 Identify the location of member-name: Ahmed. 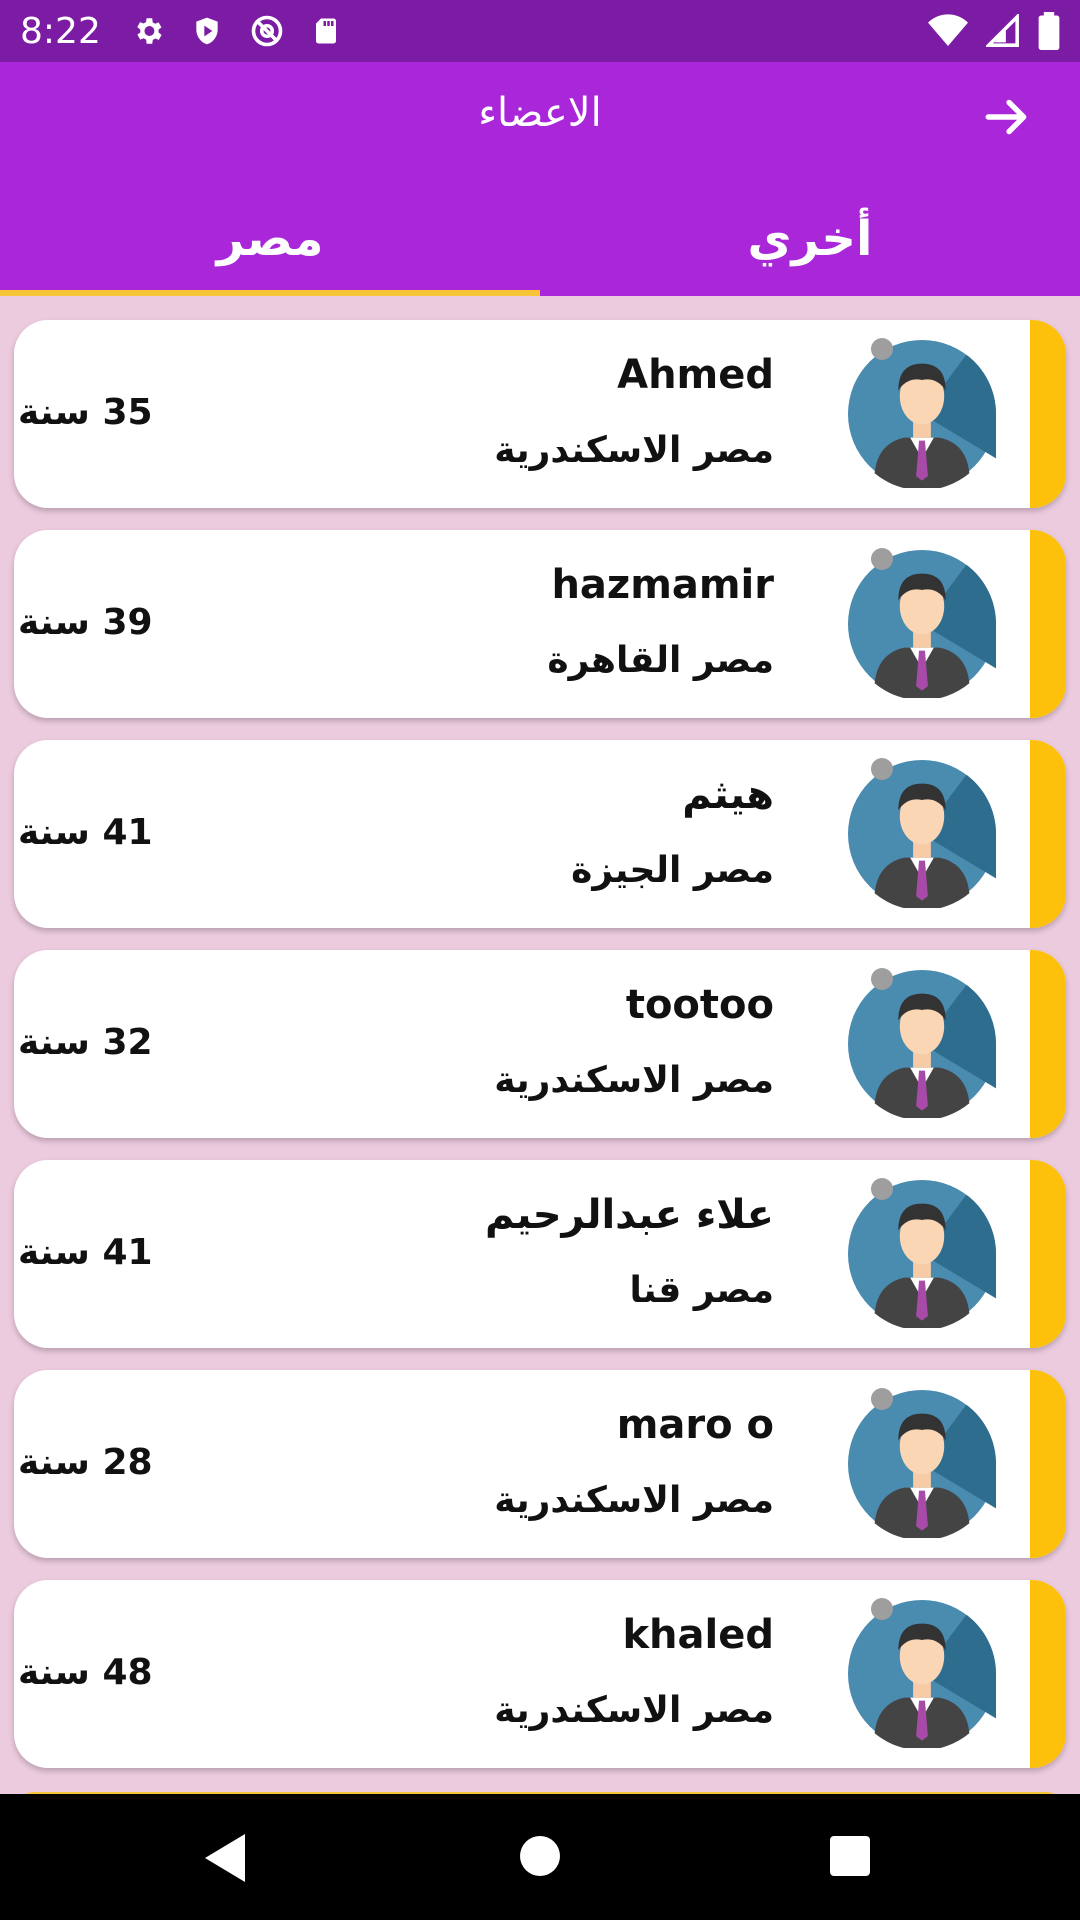
(695, 375).